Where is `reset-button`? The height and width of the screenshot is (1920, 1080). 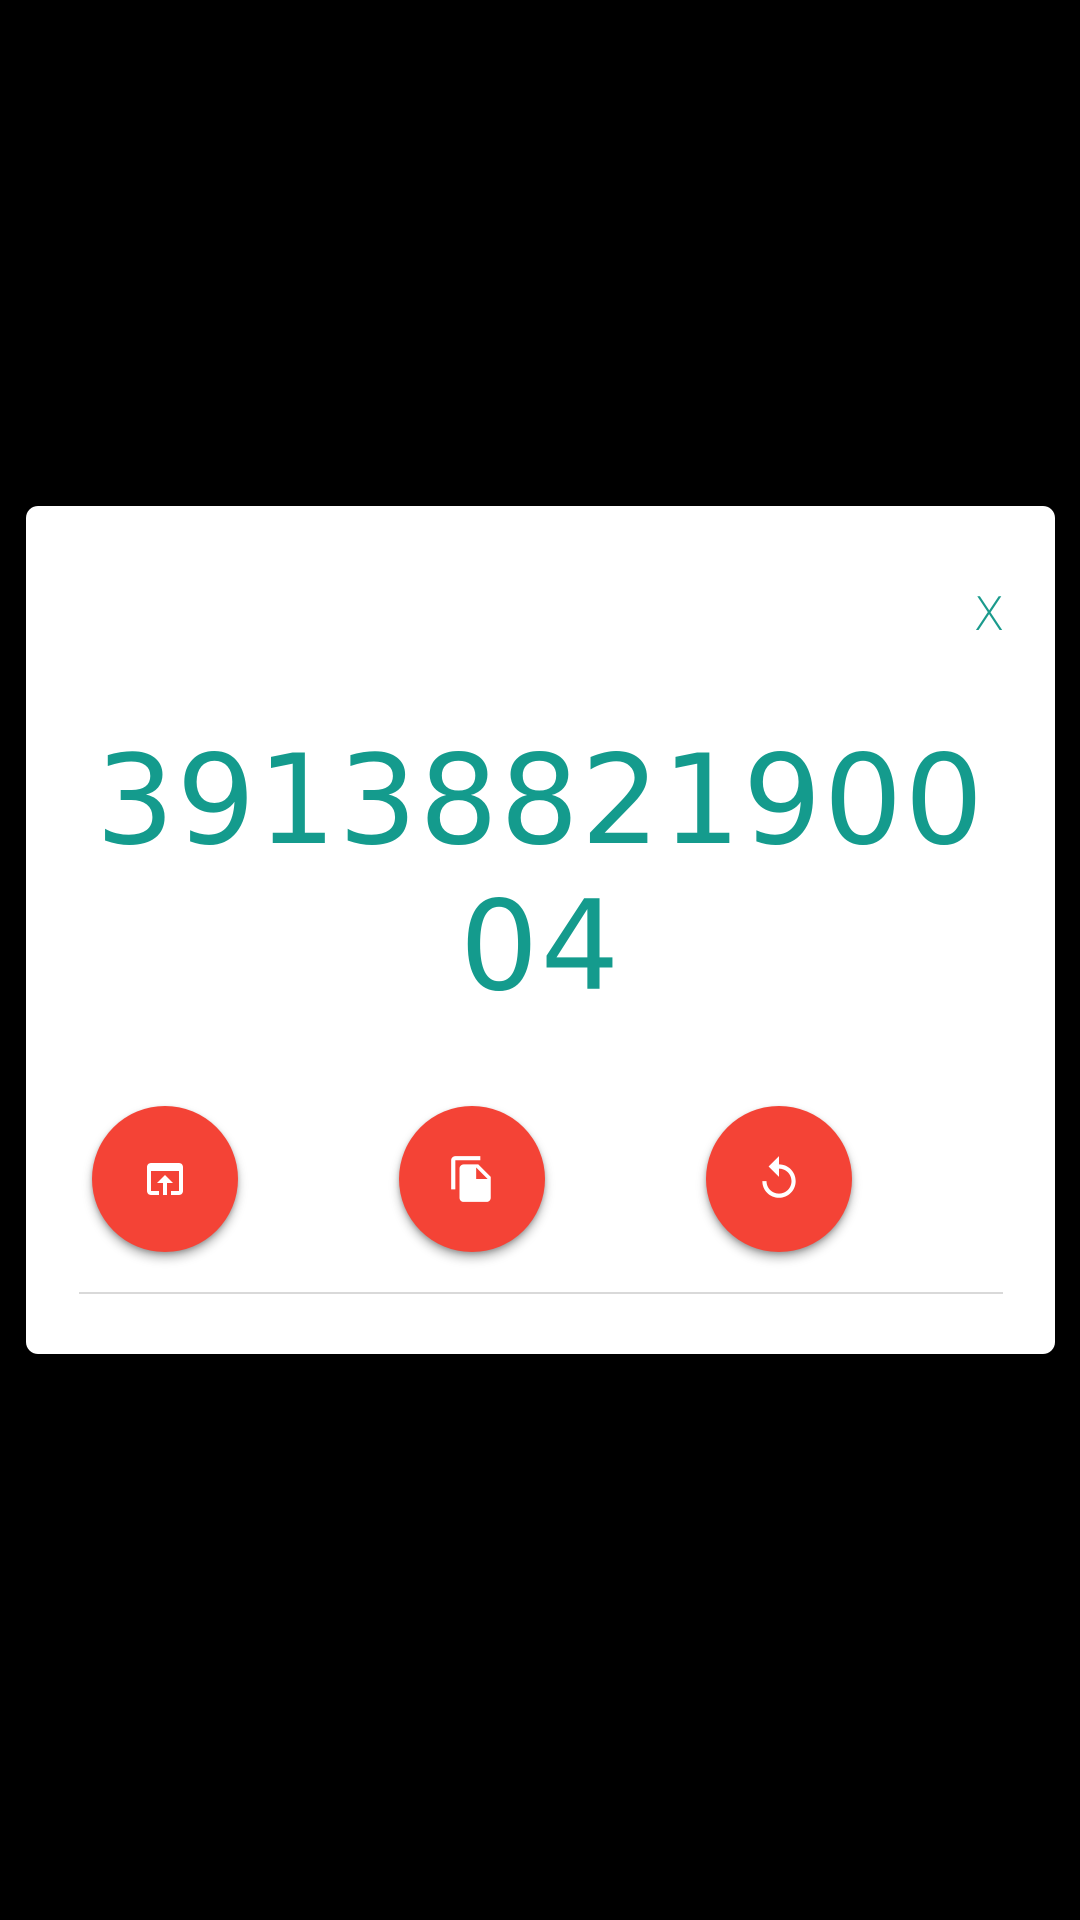 reset-button is located at coordinates (779, 1179).